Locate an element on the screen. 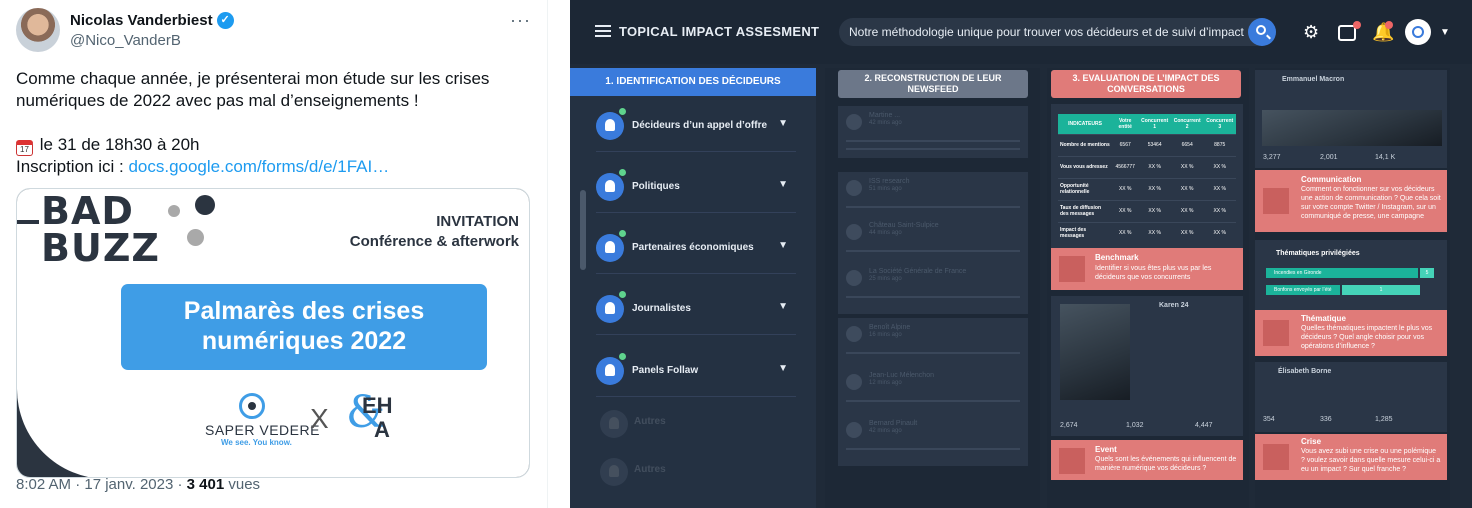  user-avatar-icon is located at coordinates (1418, 32).